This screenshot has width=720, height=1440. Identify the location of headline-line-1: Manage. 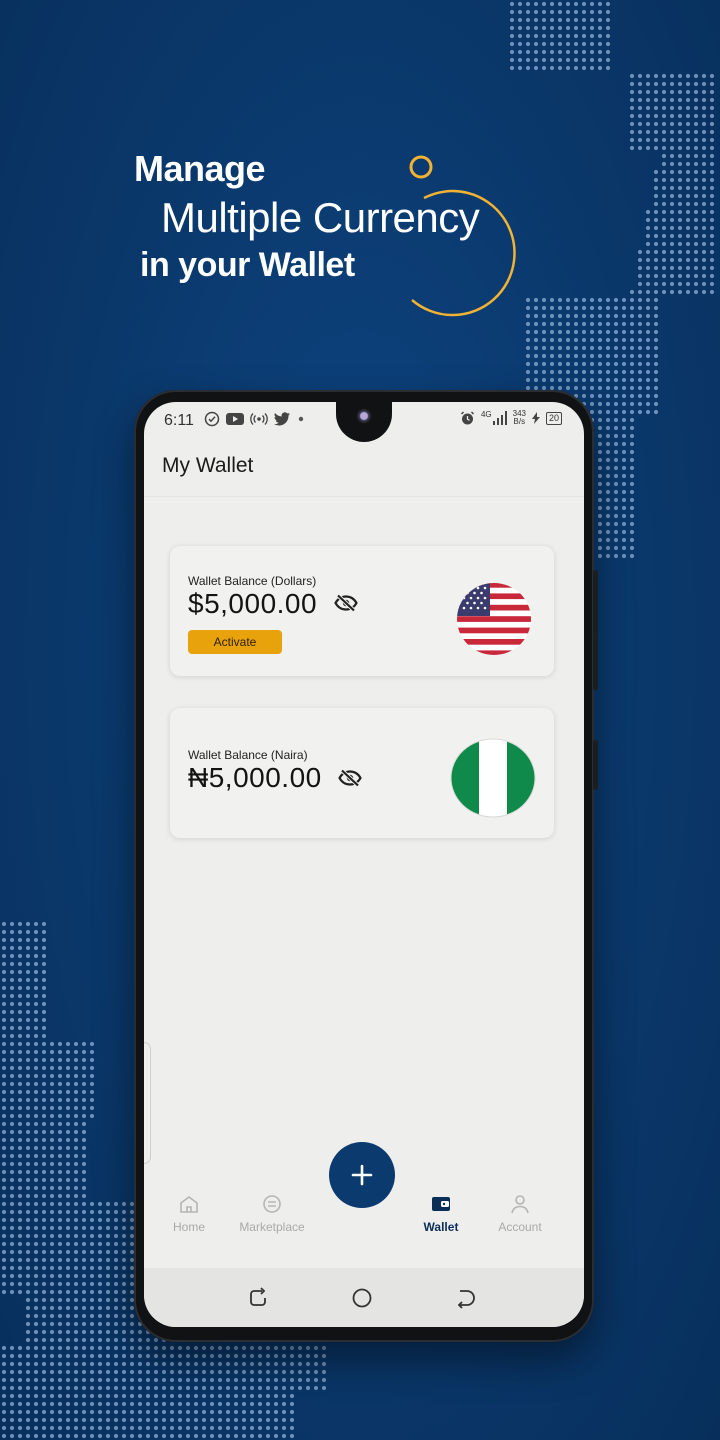
(200, 168).